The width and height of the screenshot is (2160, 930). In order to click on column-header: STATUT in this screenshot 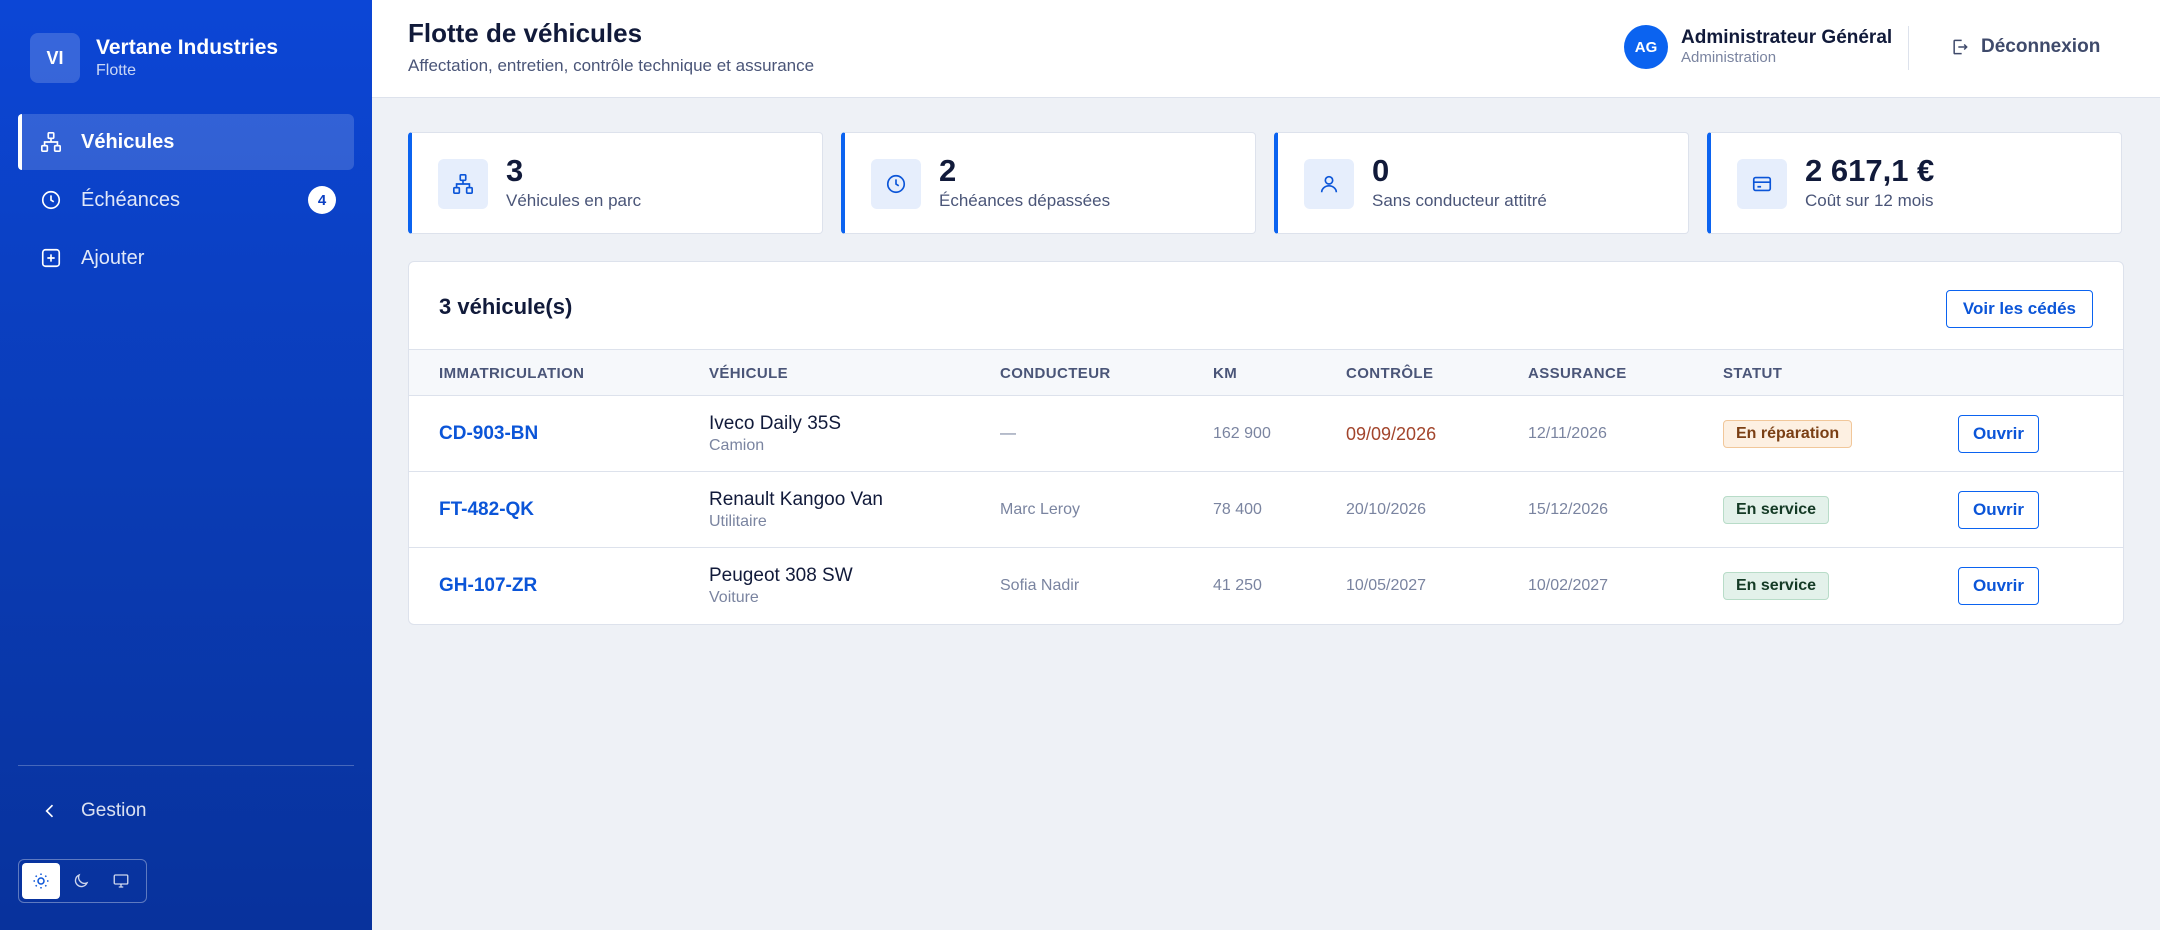, I will do `click(1752, 373)`.